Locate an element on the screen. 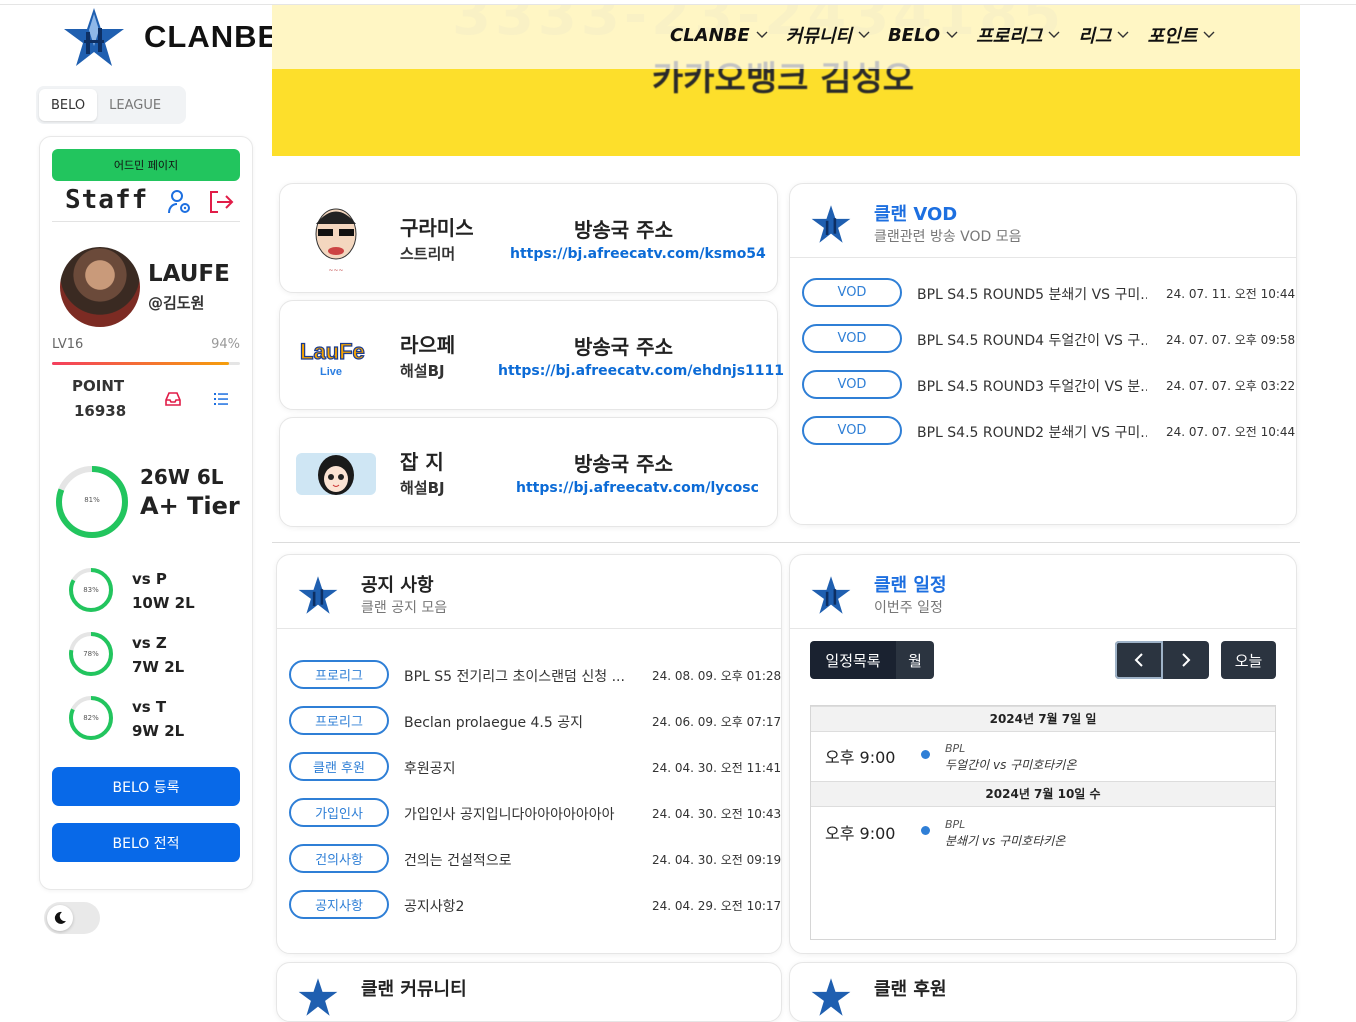 This screenshot has height=1022, width=1356. nav-community: 커뮤니티 is located at coordinates (828, 35).